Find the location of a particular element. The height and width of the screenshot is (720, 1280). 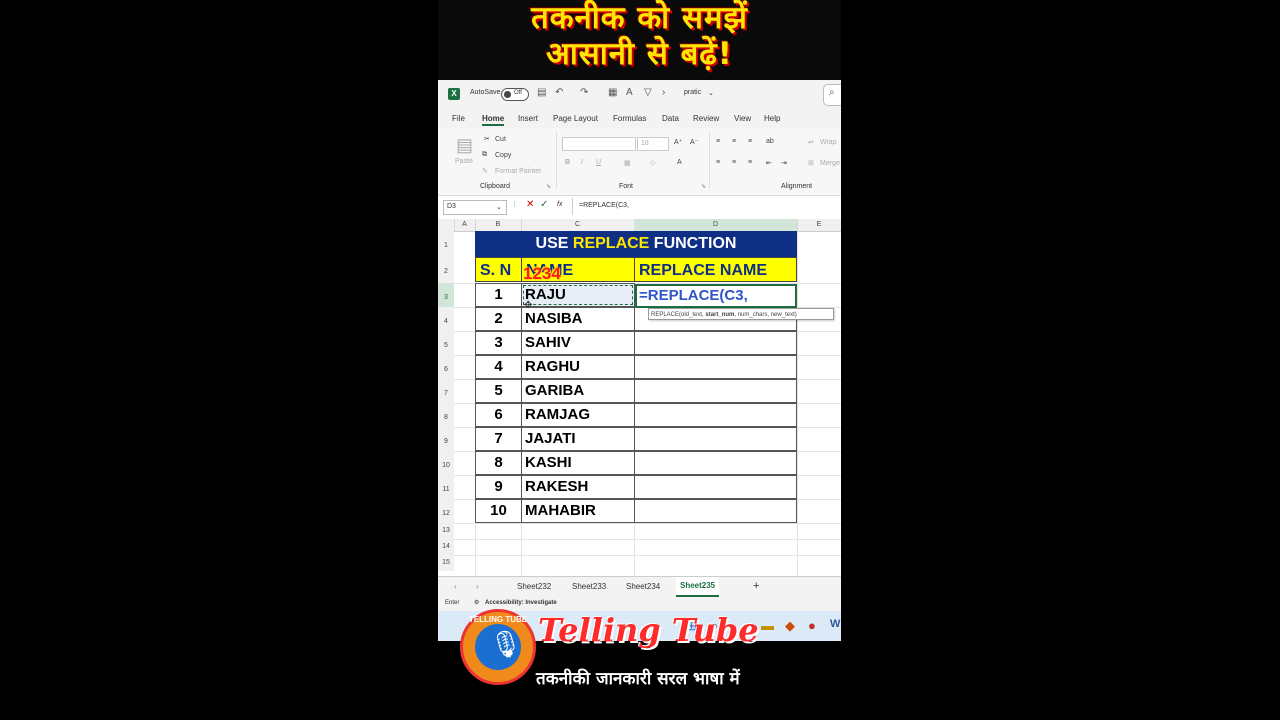

row-header-6: 6 is located at coordinates (446, 367).